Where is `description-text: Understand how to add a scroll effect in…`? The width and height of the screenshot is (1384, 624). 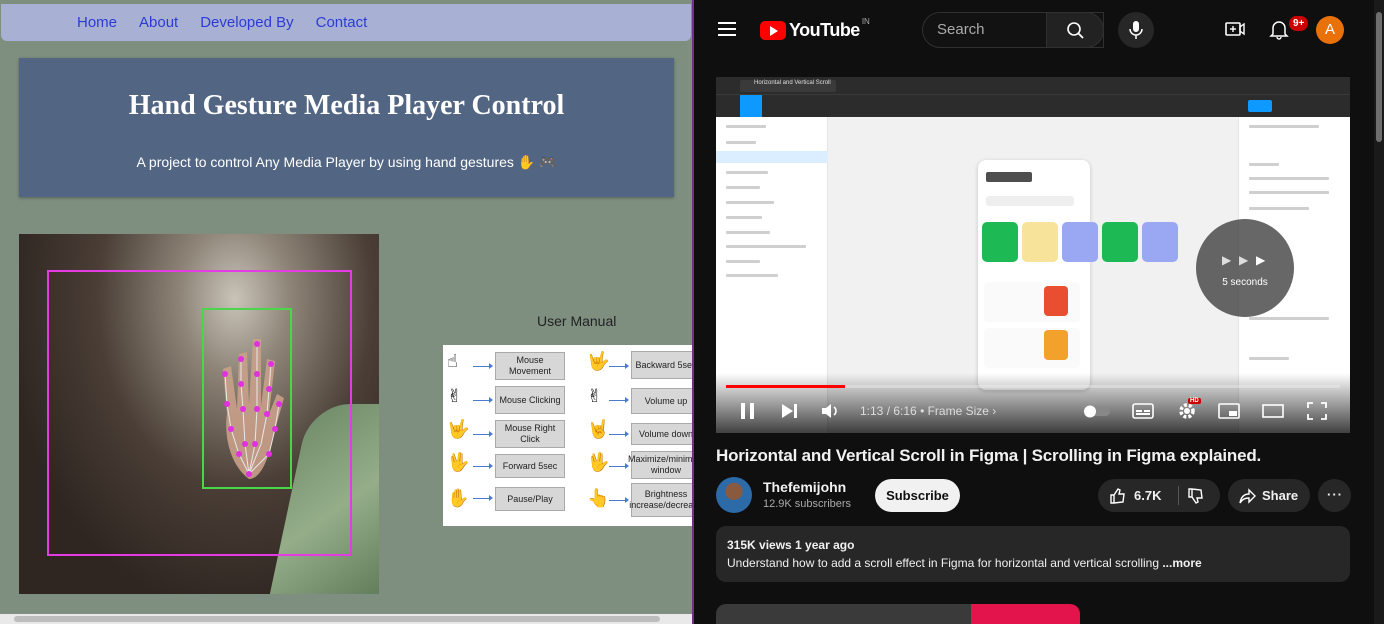 description-text: Understand how to add a scroll effect in… is located at coordinates (964, 563).